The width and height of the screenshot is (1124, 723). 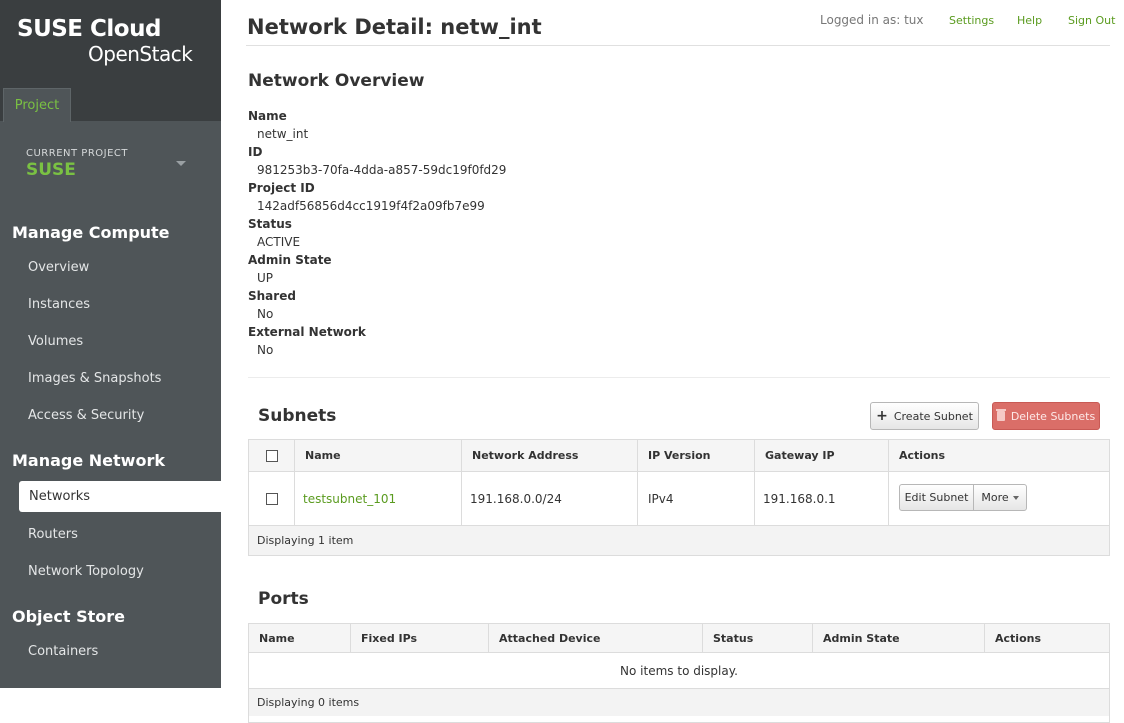 I want to click on field-value-project-id: 142adf56856d4cc1919f4f2a09fb7e99, so click(x=371, y=206).